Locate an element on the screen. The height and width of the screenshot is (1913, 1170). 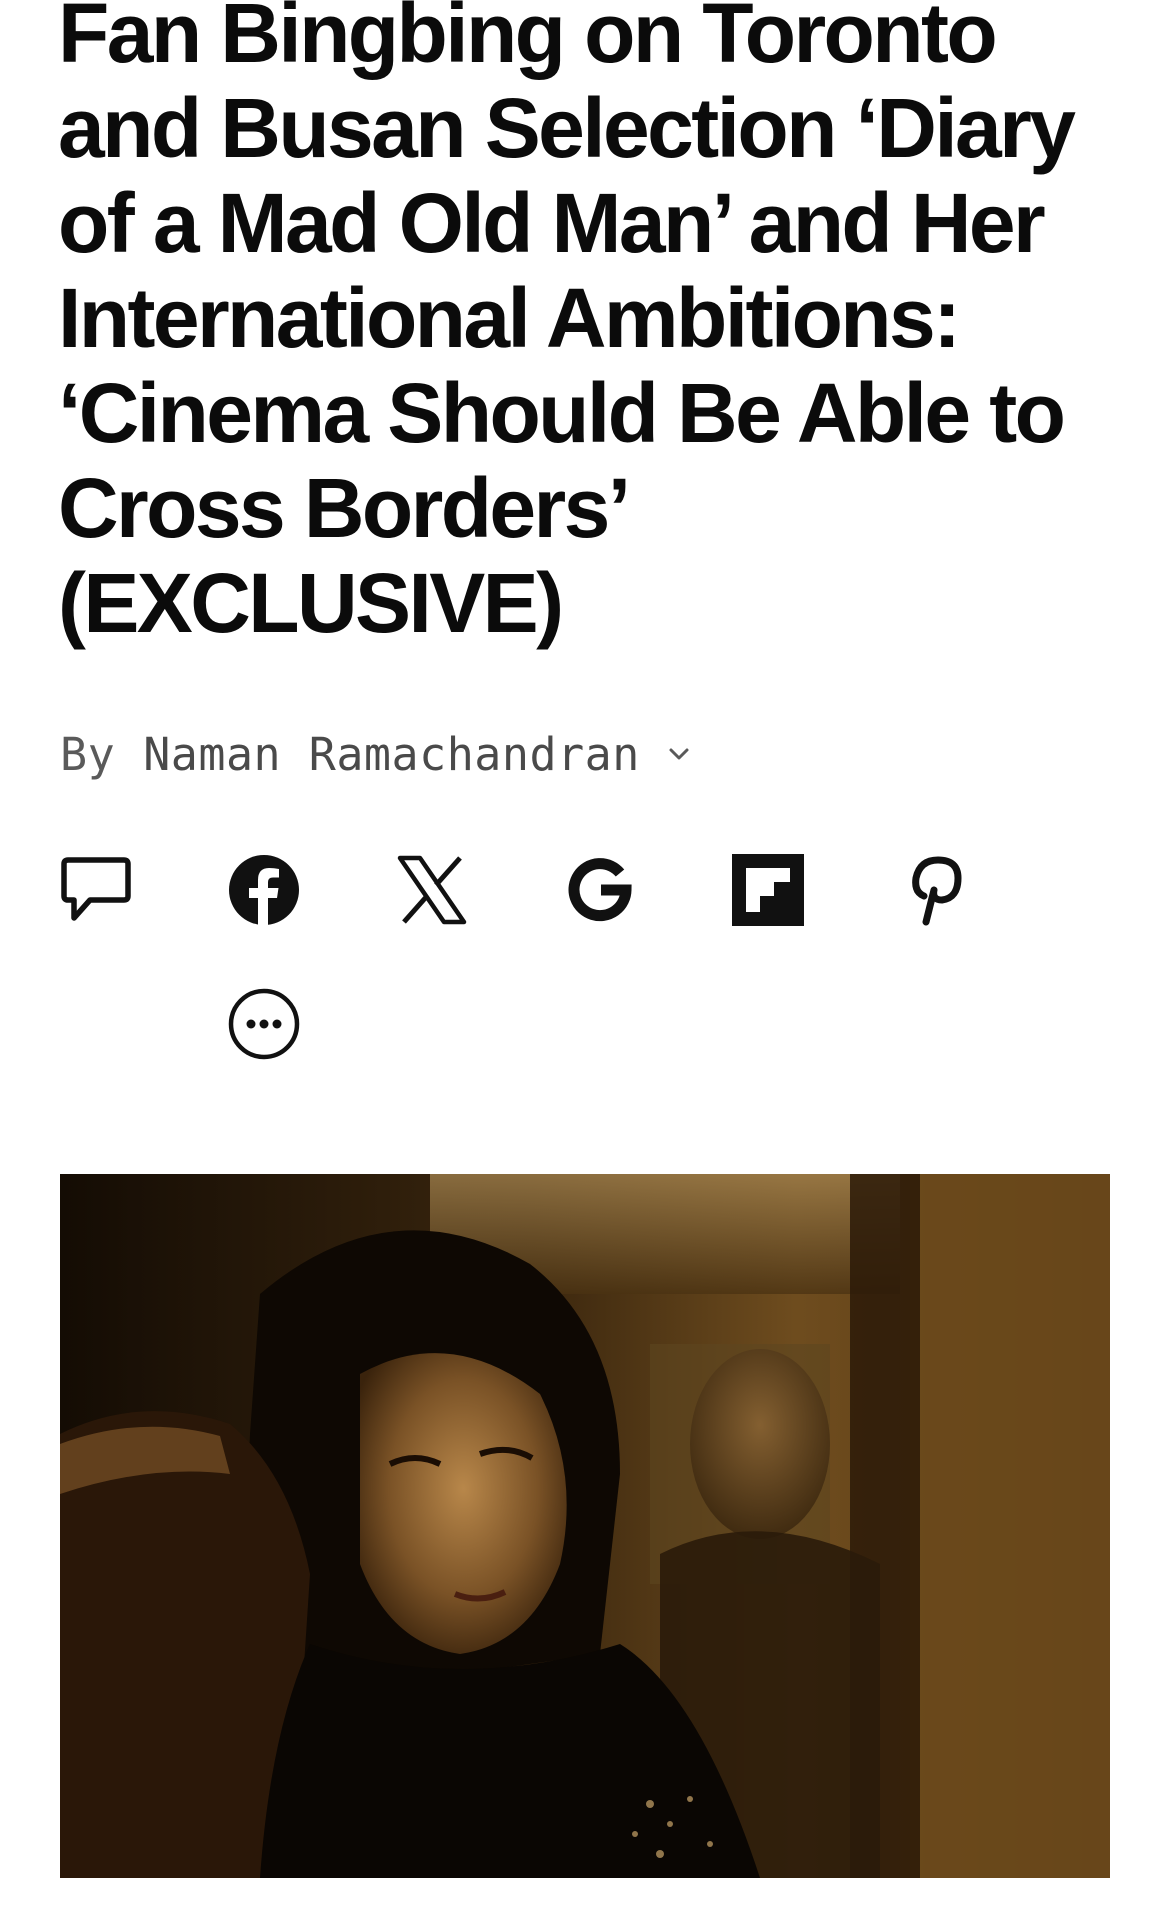
comment-icon is located at coordinates (96, 890).